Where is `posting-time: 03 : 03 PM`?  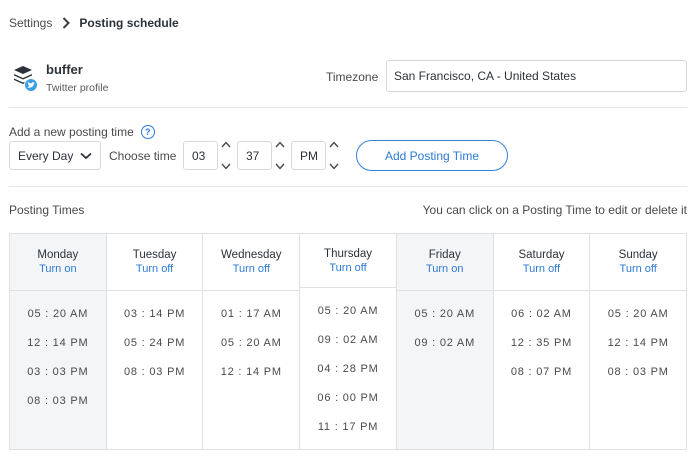
posting-time: 03 : 03 PM is located at coordinates (57, 379).